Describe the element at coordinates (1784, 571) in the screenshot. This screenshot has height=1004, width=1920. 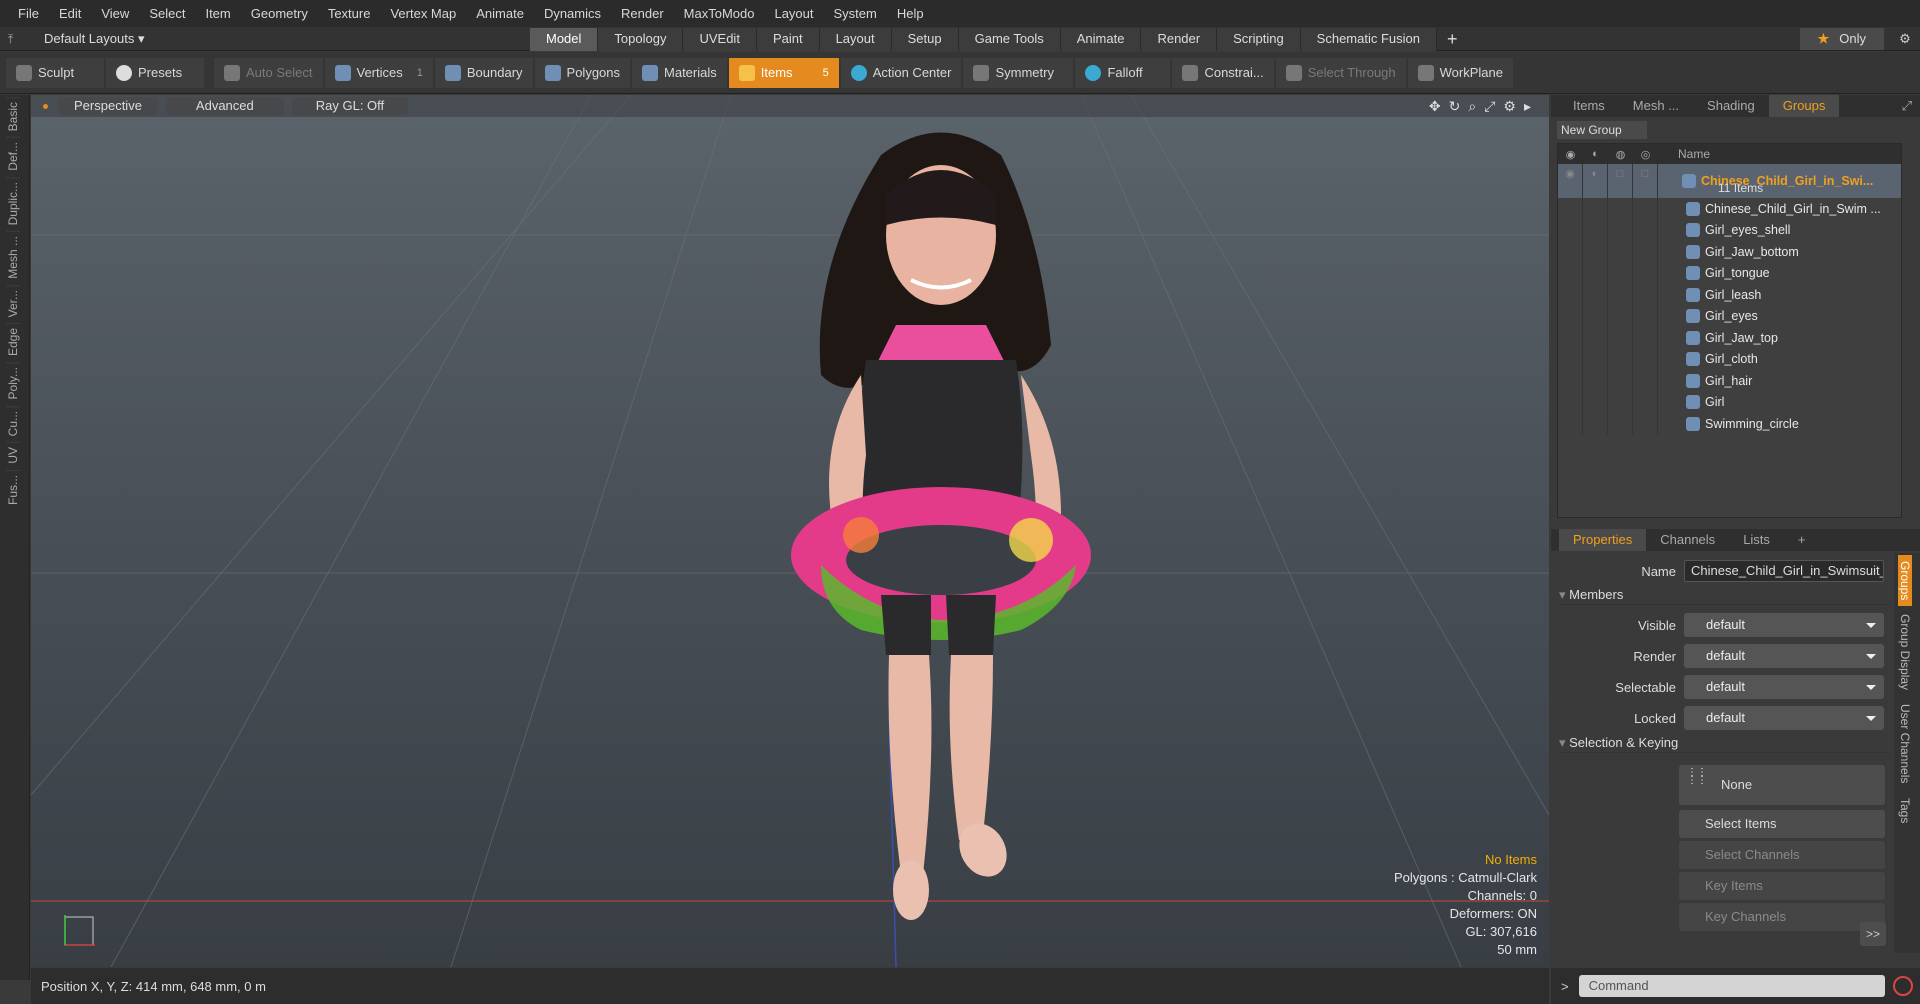
I see `group-name-field: Chinese_Child_Girl_in_Swimsuit_S` at that location.